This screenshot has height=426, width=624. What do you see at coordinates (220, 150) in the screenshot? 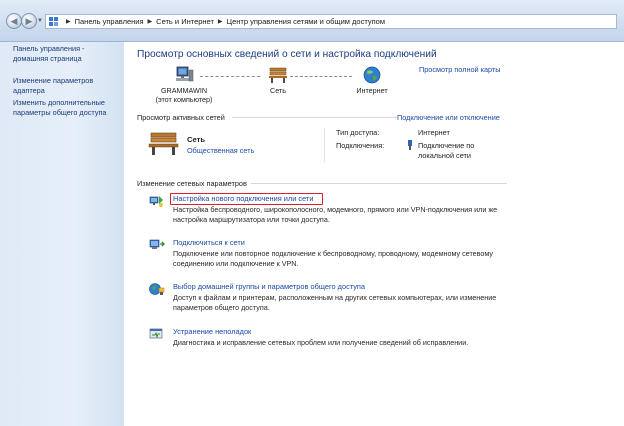
I see `network-type-link: Общественная сеть` at bounding box center [220, 150].